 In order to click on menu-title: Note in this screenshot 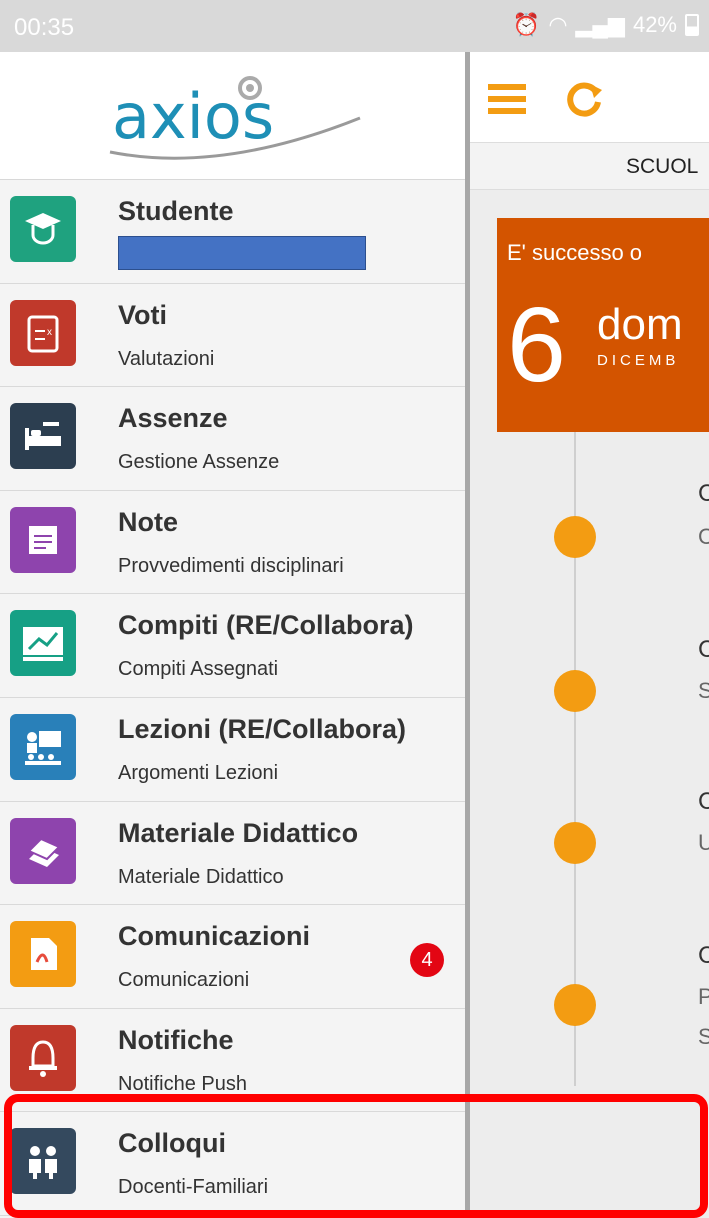, I will do `click(148, 521)`.